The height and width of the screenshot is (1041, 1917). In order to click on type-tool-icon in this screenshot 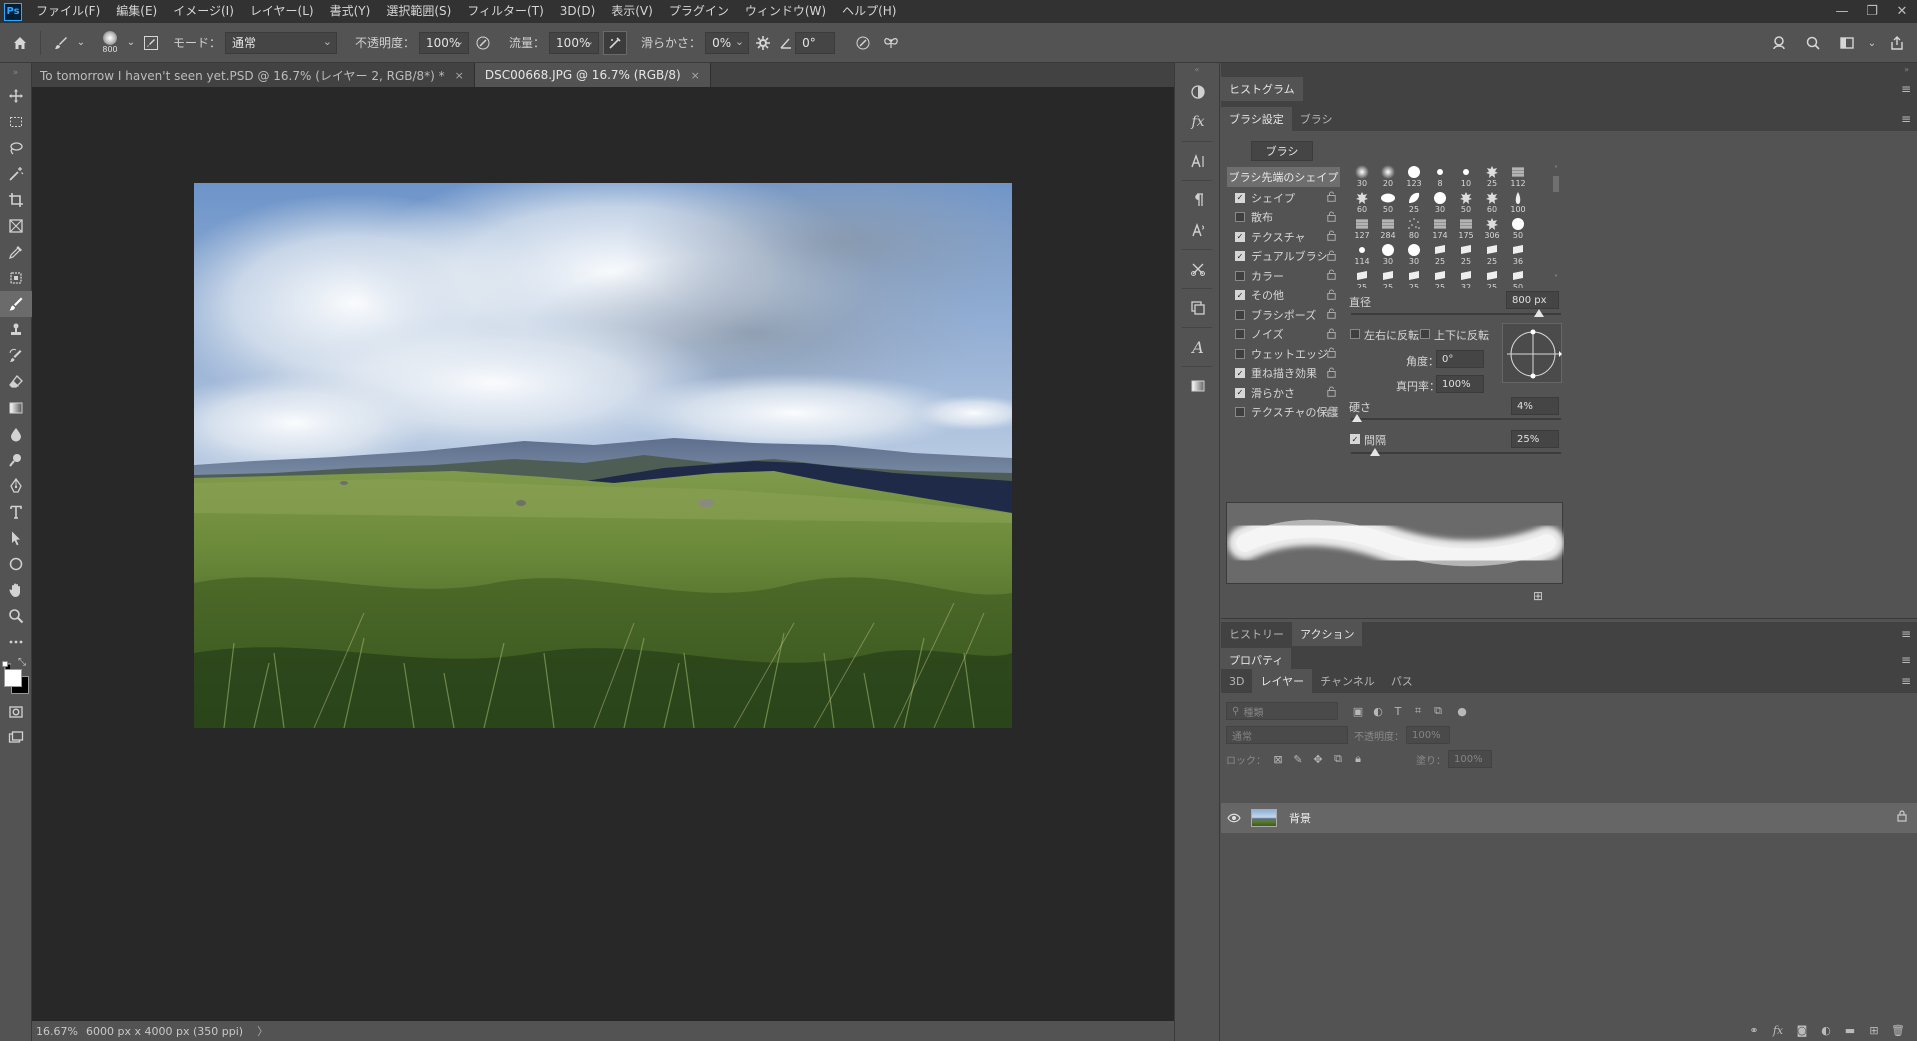, I will do `click(16, 512)`.